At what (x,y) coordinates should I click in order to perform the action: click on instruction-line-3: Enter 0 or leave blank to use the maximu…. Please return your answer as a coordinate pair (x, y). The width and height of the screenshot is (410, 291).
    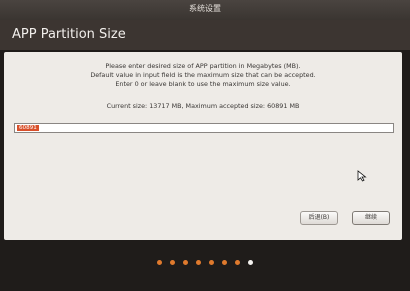
    Looking at the image, I should click on (203, 84).